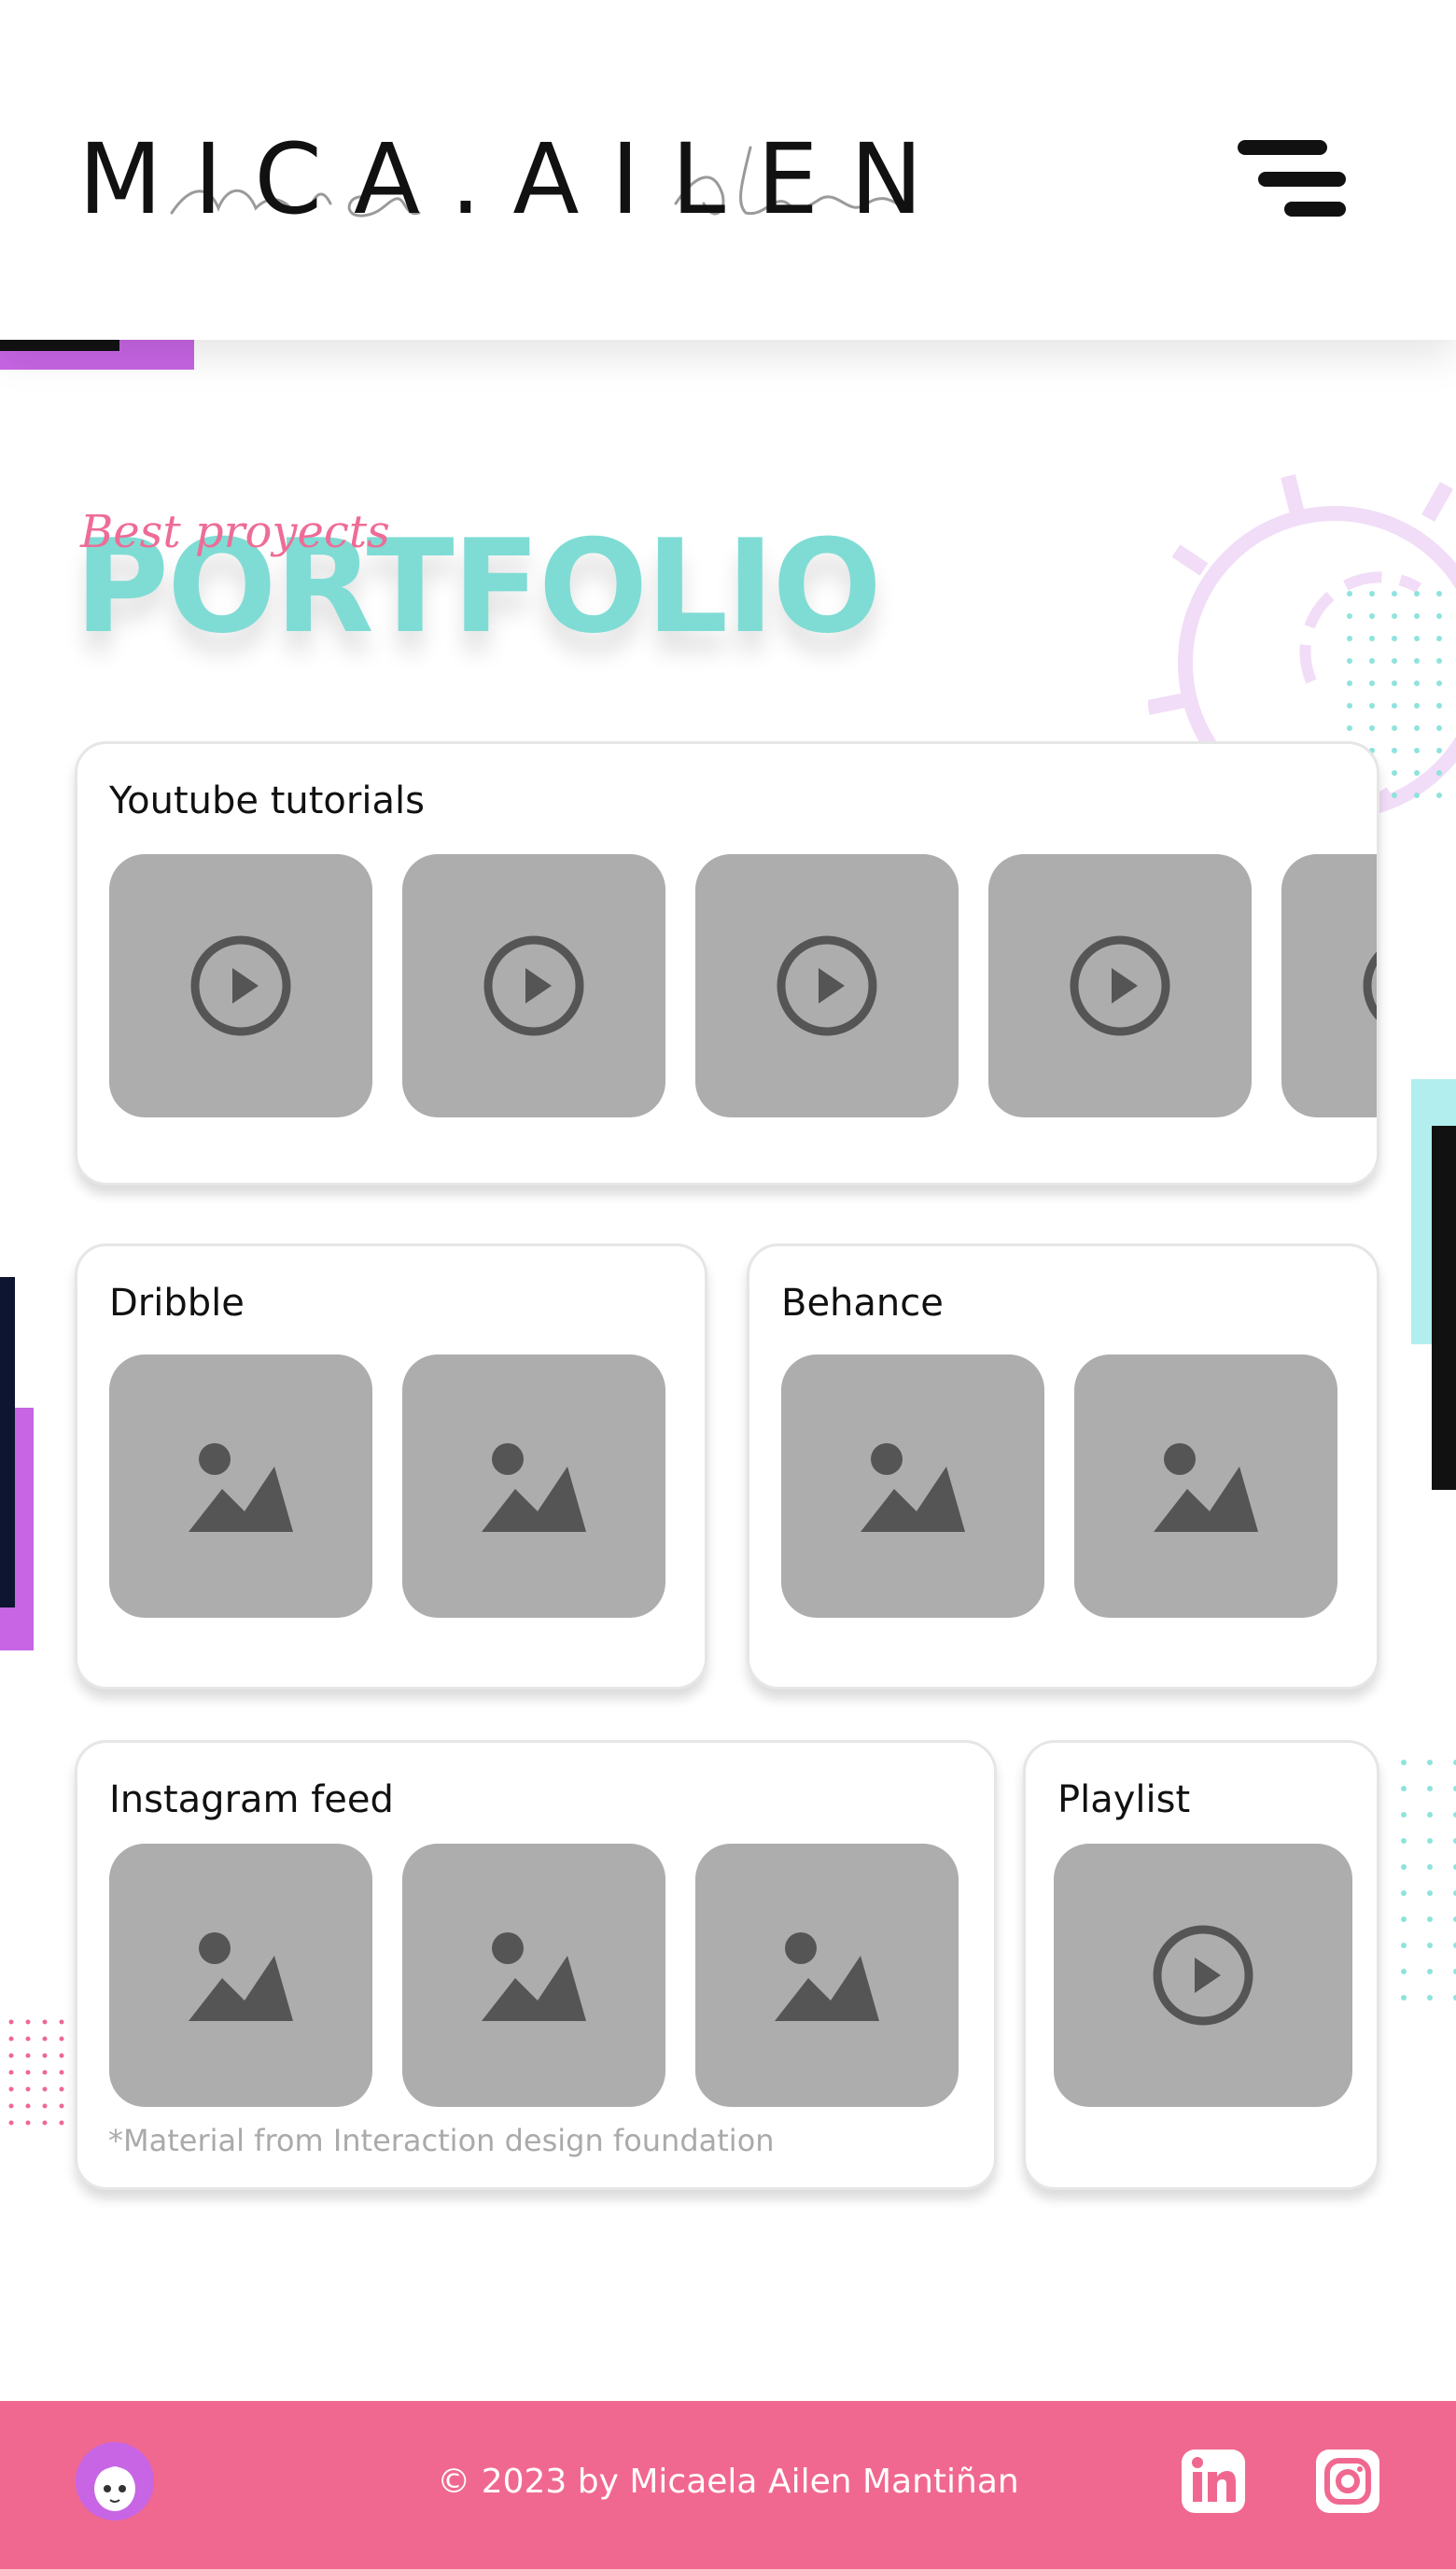  I want to click on dot-grid-decoration-pink, so click(42, 2070).